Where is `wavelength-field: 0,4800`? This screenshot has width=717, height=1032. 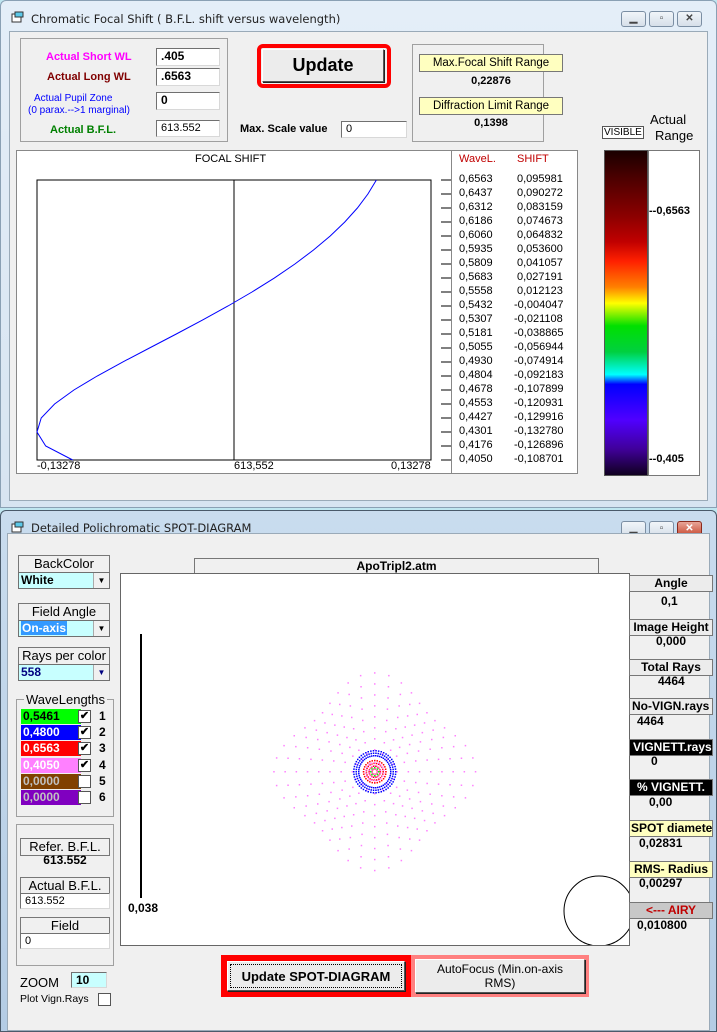
wavelength-field: 0,4800 is located at coordinates (51, 733).